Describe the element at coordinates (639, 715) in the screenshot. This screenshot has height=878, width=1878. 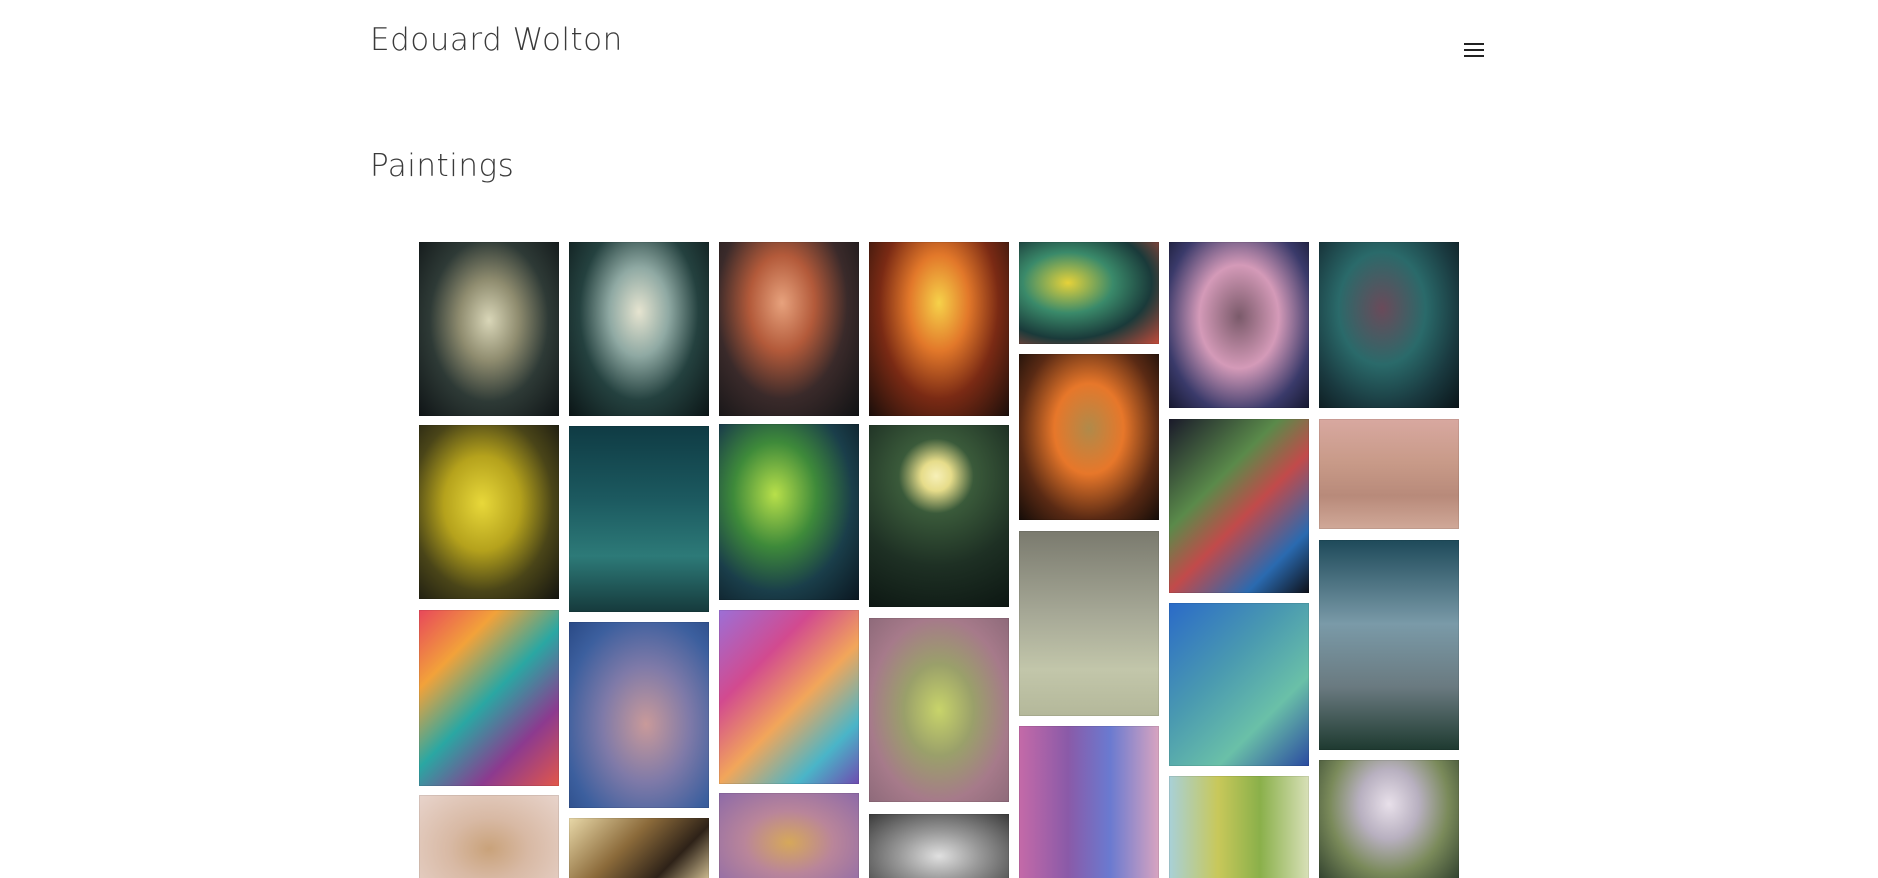
I see `painting-lily-blue` at that location.